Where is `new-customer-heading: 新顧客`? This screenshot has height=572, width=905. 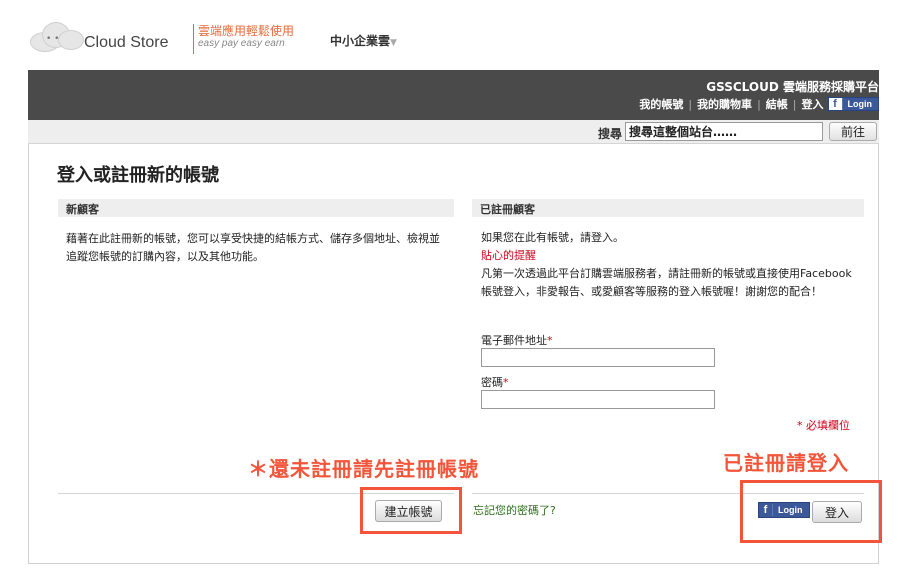
new-customer-heading: 新顧客 is located at coordinates (256, 208).